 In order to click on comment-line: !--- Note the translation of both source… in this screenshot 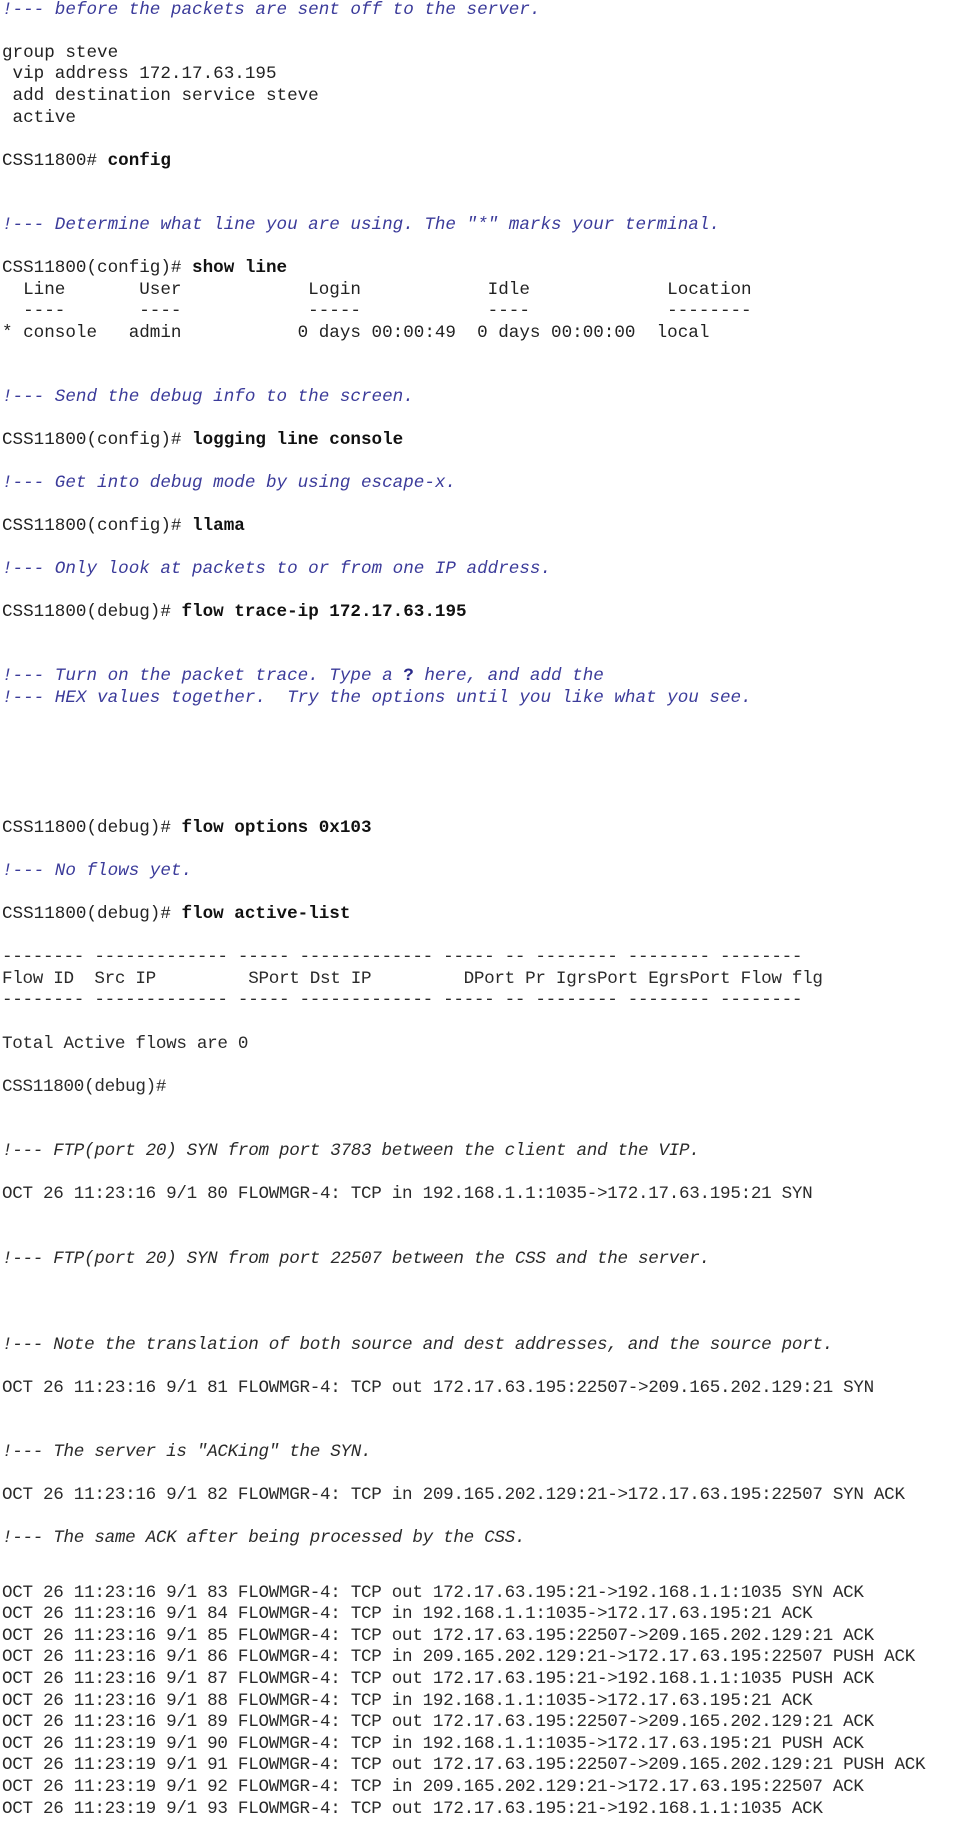, I will do `click(417, 1345)`.